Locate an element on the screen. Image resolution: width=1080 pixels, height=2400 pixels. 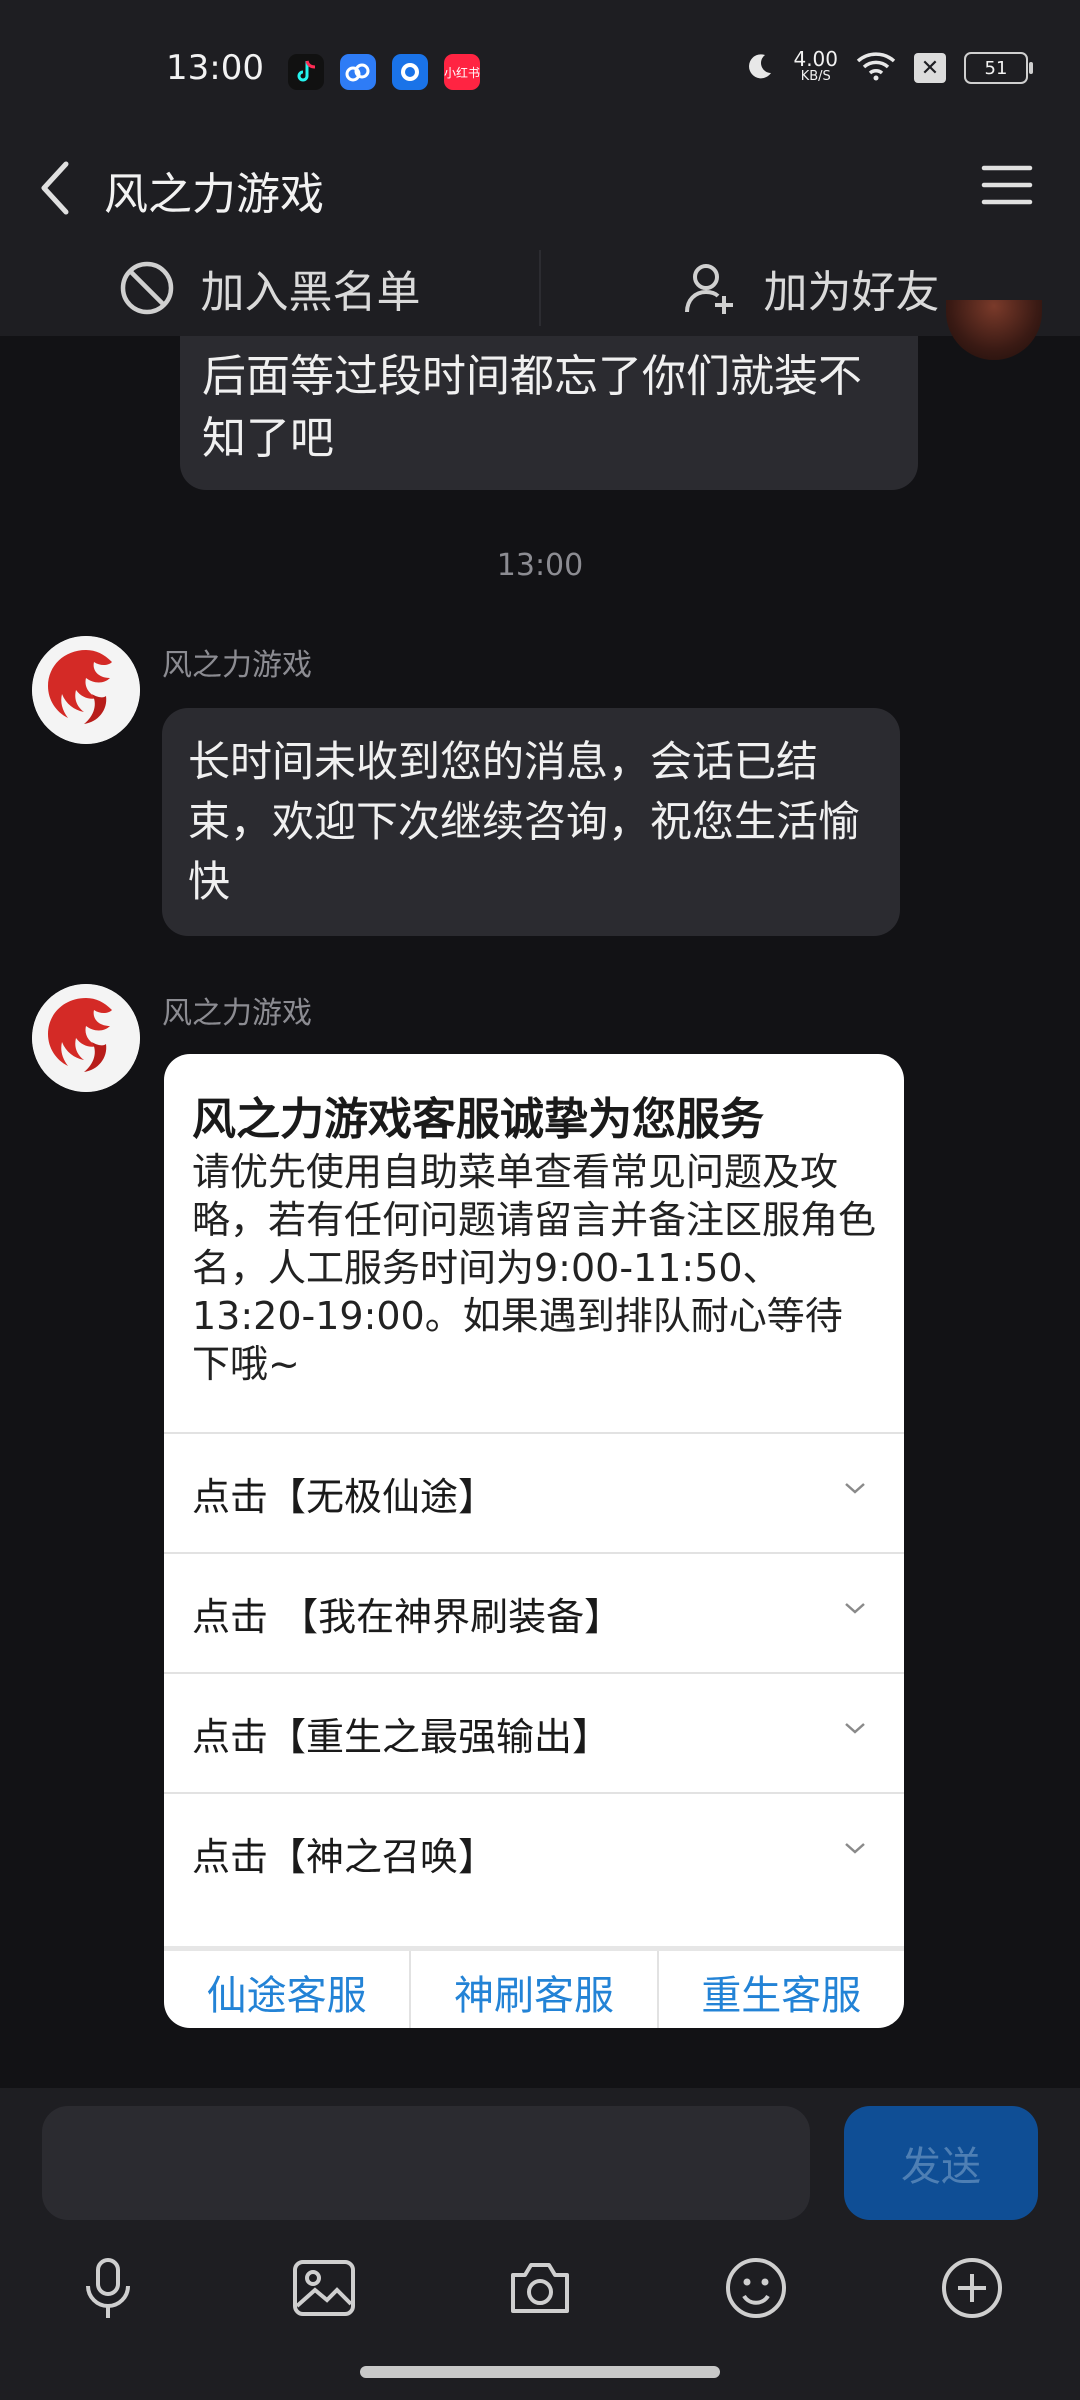
message-input is located at coordinates (426, 2163).